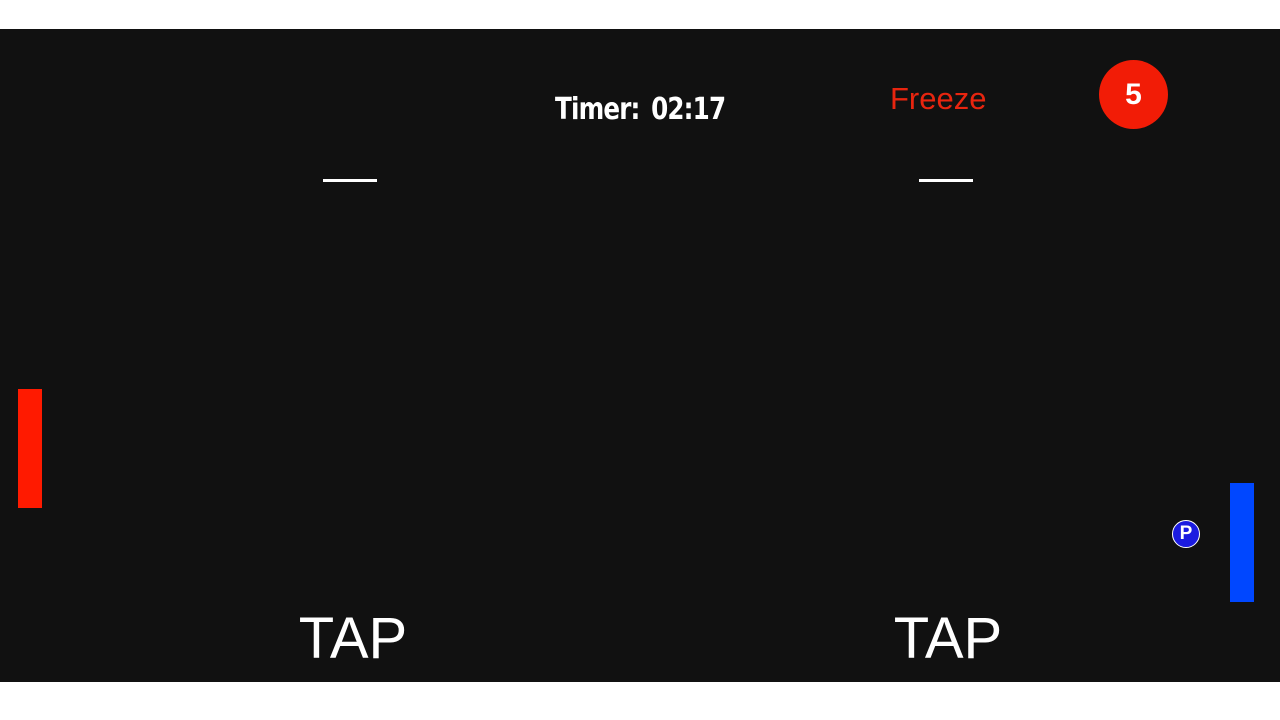  Describe the element at coordinates (30, 448) in the screenshot. I see `left-paddle` at that location.